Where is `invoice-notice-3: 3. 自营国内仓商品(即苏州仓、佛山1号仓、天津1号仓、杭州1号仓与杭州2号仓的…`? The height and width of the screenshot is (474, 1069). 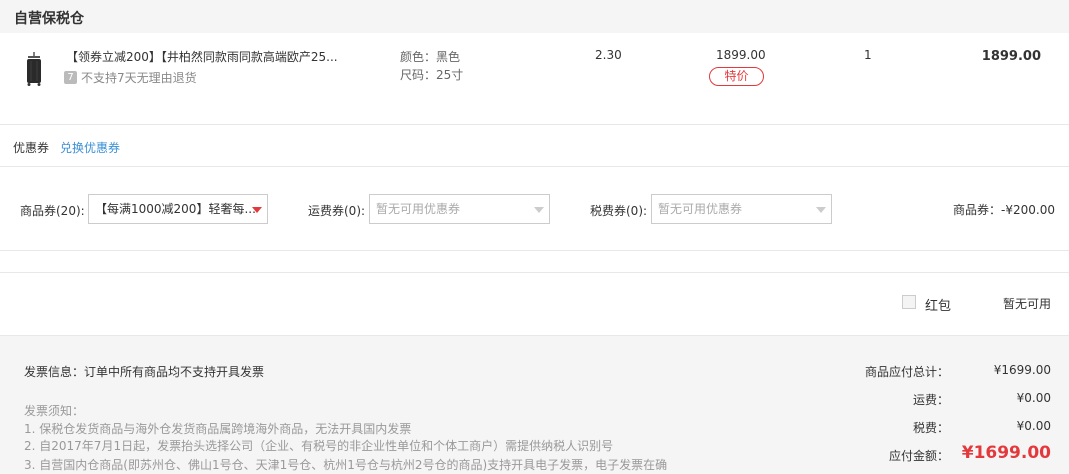 invoice-notice-3: 3. 自营国内仓商品(即苏州仓、佛山1号仓、天津1号仓、杭州1号仓与杭州2号仓的… is located at coordinates (346, 465).